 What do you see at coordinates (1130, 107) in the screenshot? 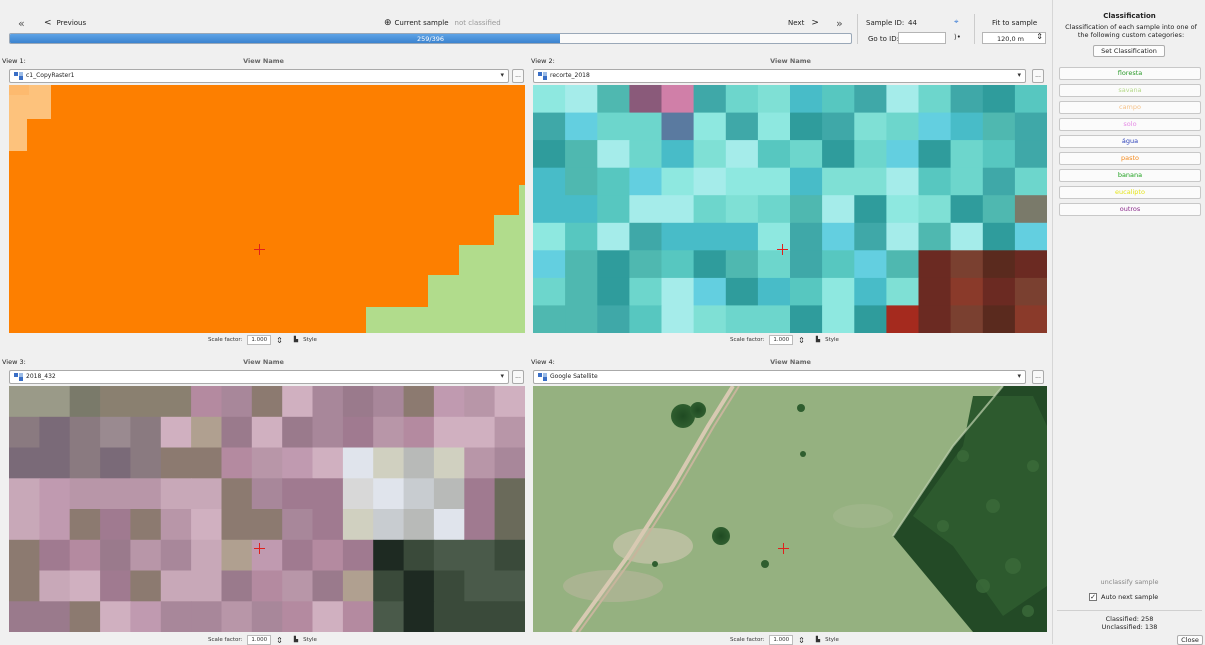
I see `category-button-campo: campo` at bounding box center [1130, 107].